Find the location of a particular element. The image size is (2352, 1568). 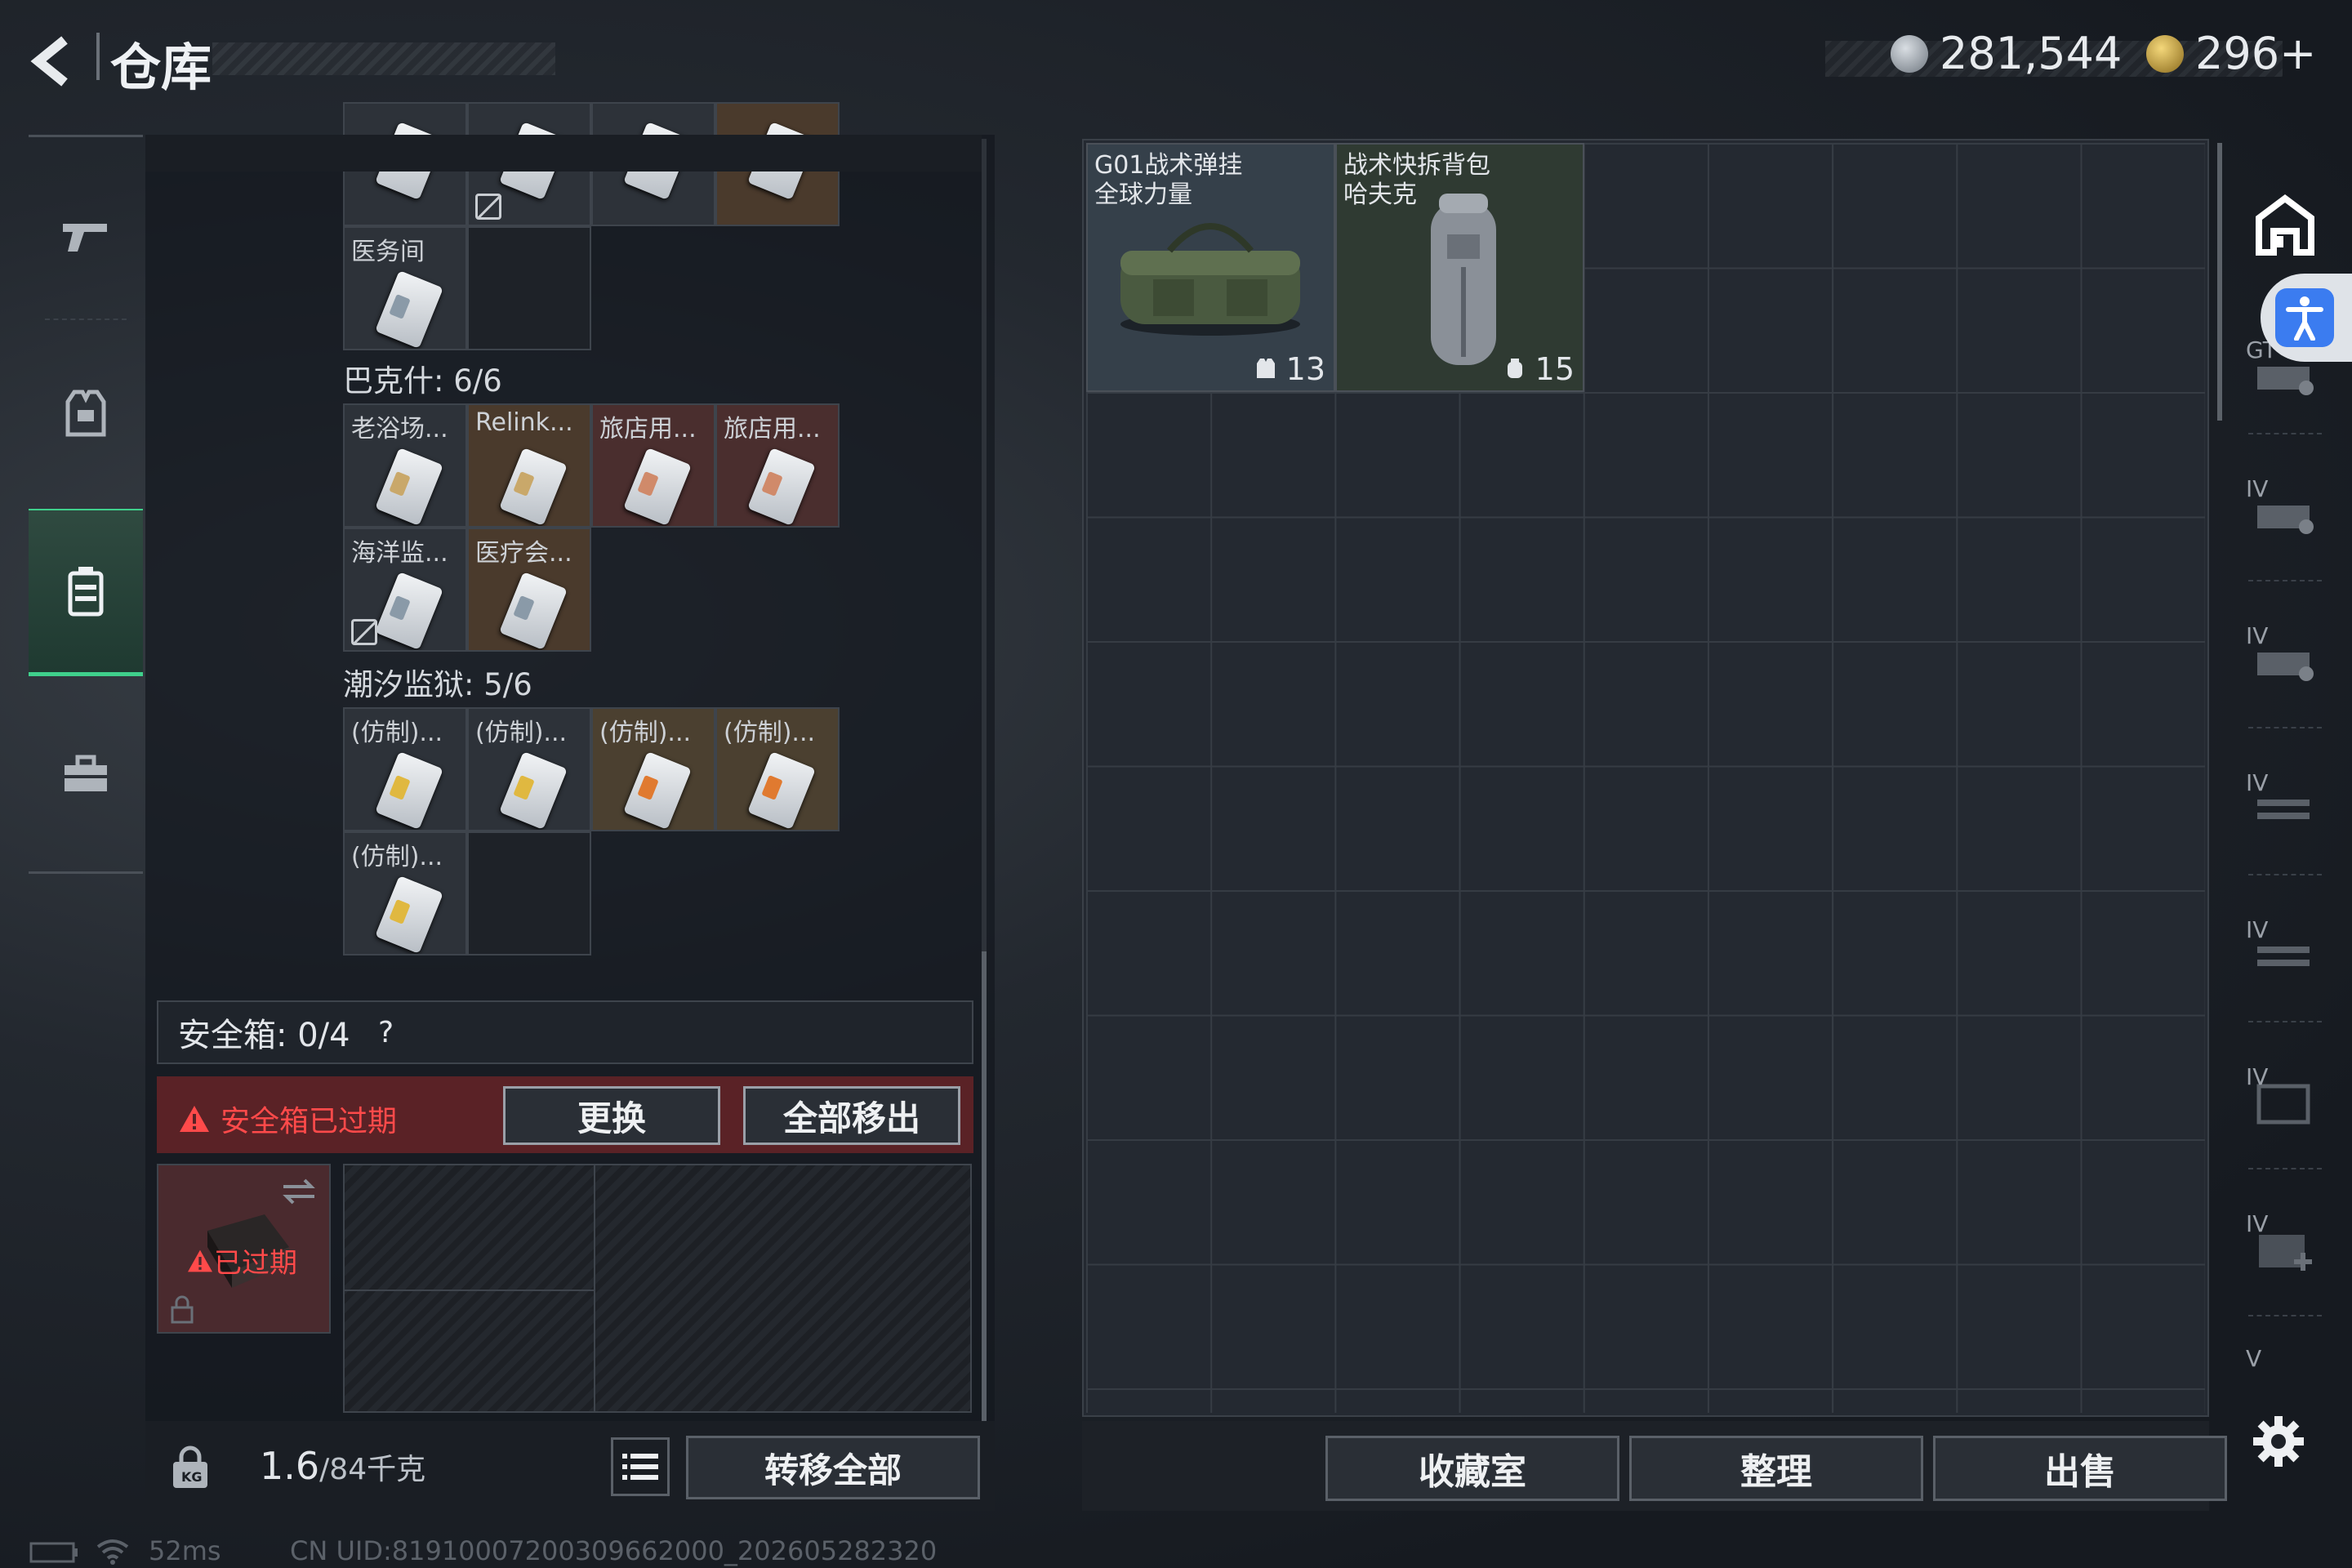

keycard-case-icon is located at coordinates (86, 592).